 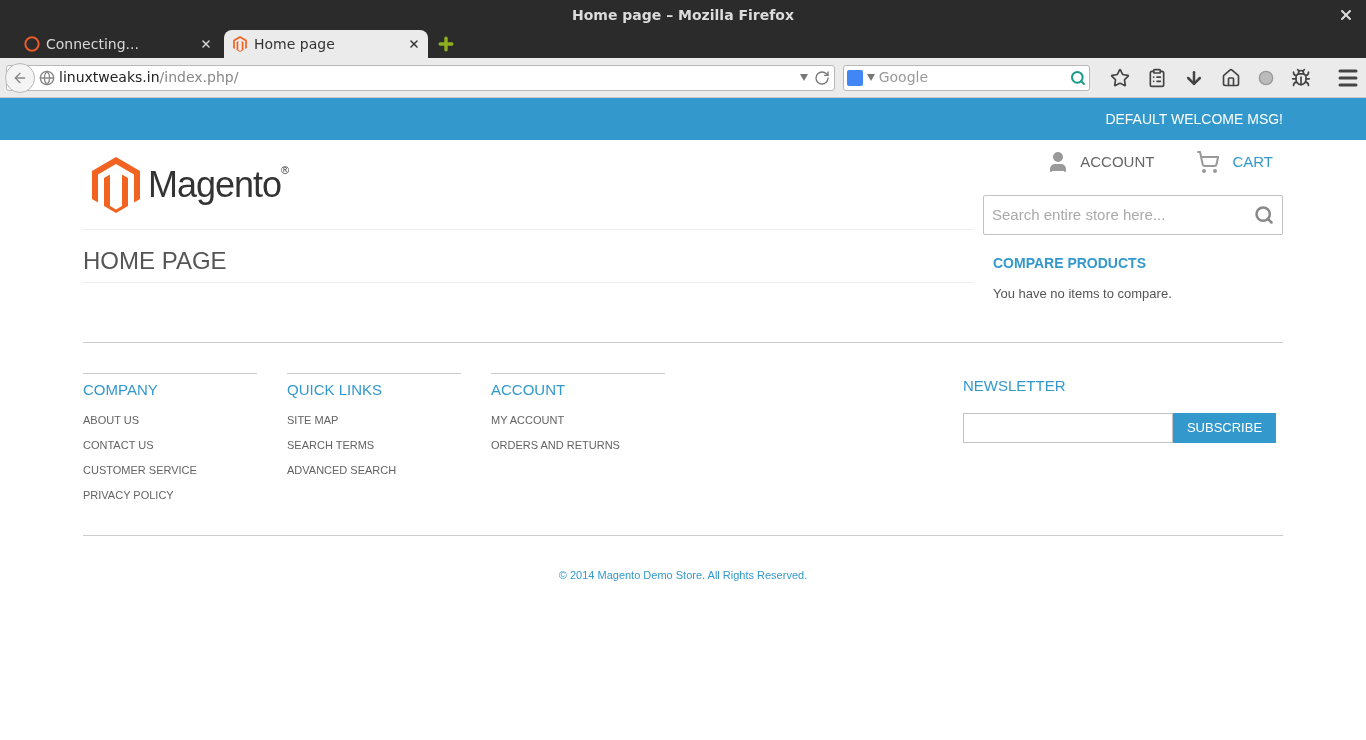 What do you see at coordinates (374, 420) in the screenshot?
I see `footer-link: SITE MAP` at bounding box center [374, 420].